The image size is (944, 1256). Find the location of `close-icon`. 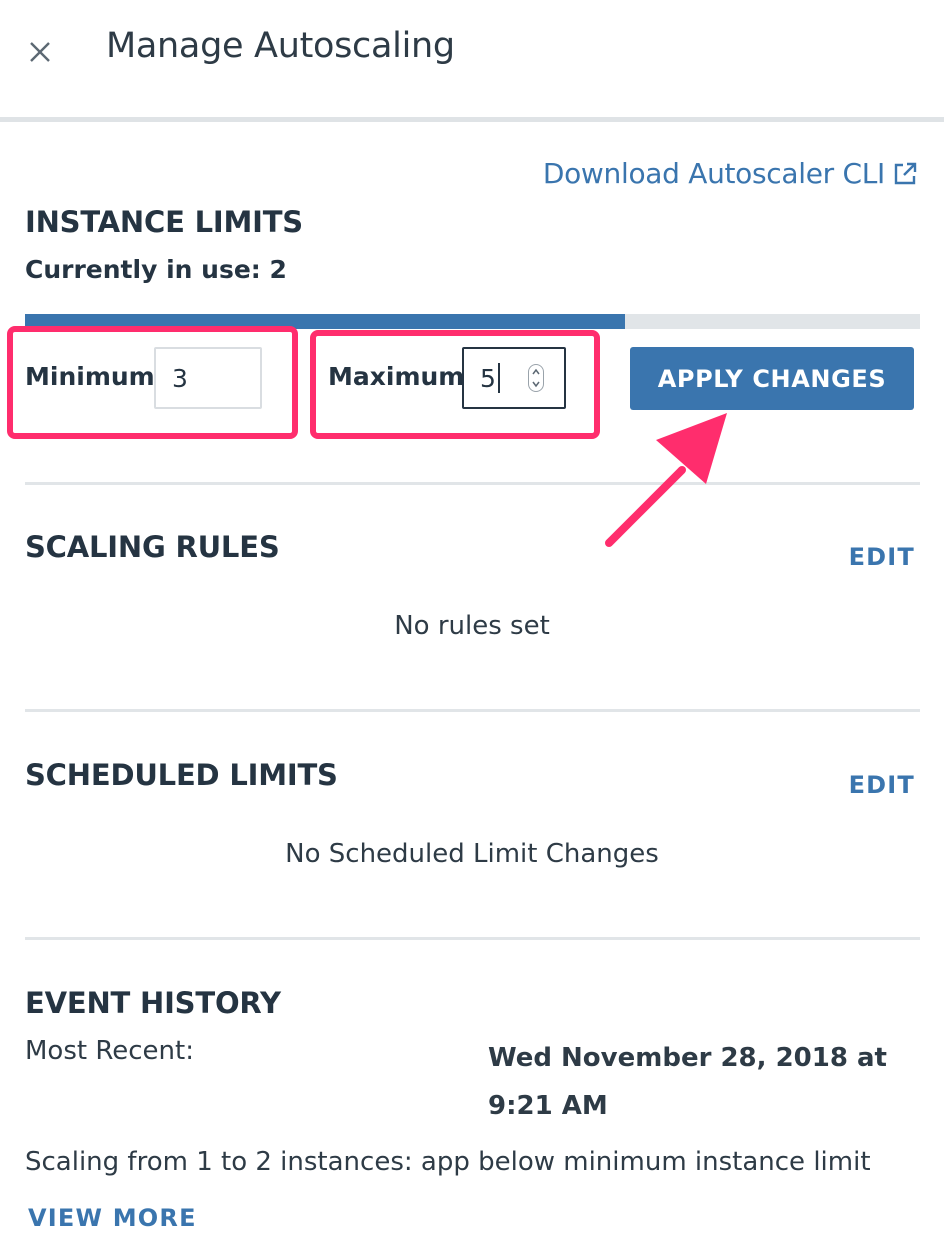

close-icon is located at coordinates (40, 52).